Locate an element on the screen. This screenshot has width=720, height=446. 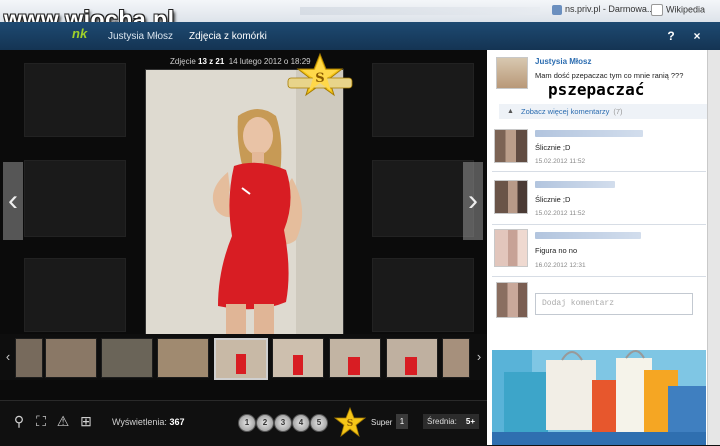
author-caption: Mam dość pzepaczac tym co mnie ranią ??? is located at coordinates (609, 75).